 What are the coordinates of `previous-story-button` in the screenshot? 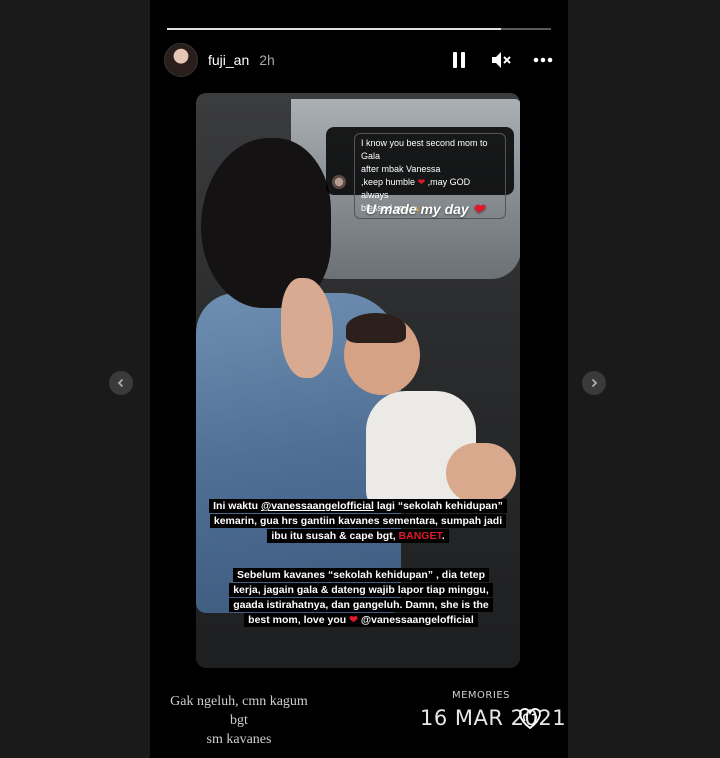 It's located at (121, 383).